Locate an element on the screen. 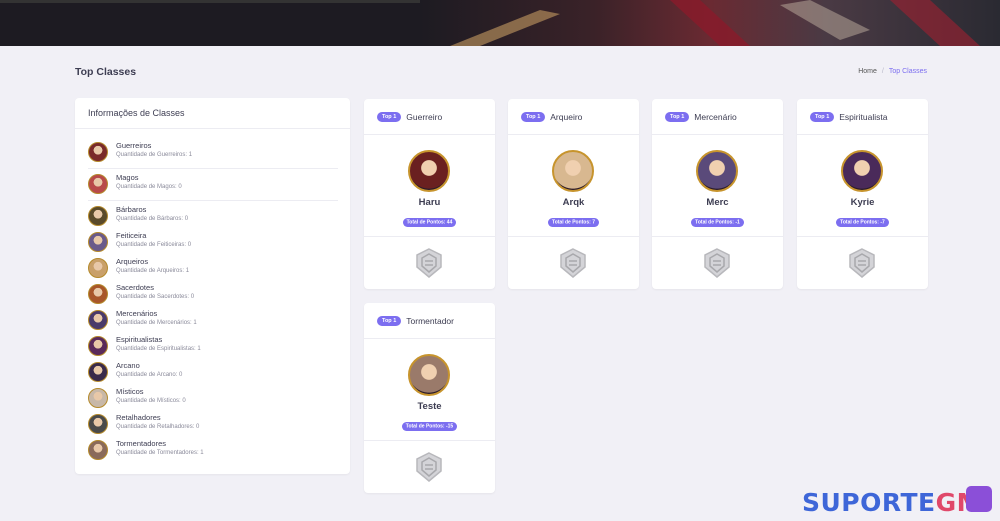  class-name: Arcano is located at coordinates (128, 365).